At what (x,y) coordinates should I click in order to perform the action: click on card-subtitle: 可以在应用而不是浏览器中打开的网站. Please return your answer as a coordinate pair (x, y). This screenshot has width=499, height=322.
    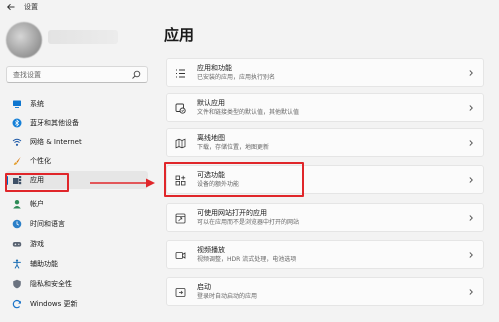
    Looking at the image, I should click on (248, 222).